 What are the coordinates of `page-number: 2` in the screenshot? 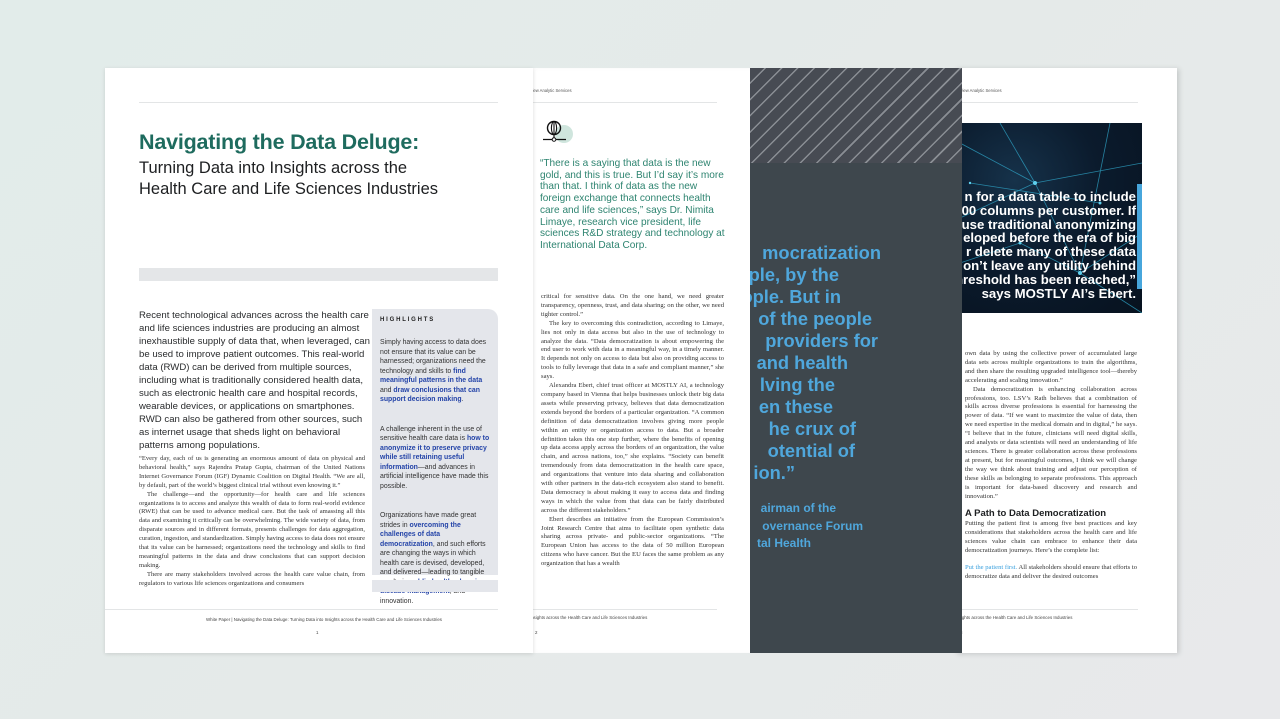 It's located at (536, 632).